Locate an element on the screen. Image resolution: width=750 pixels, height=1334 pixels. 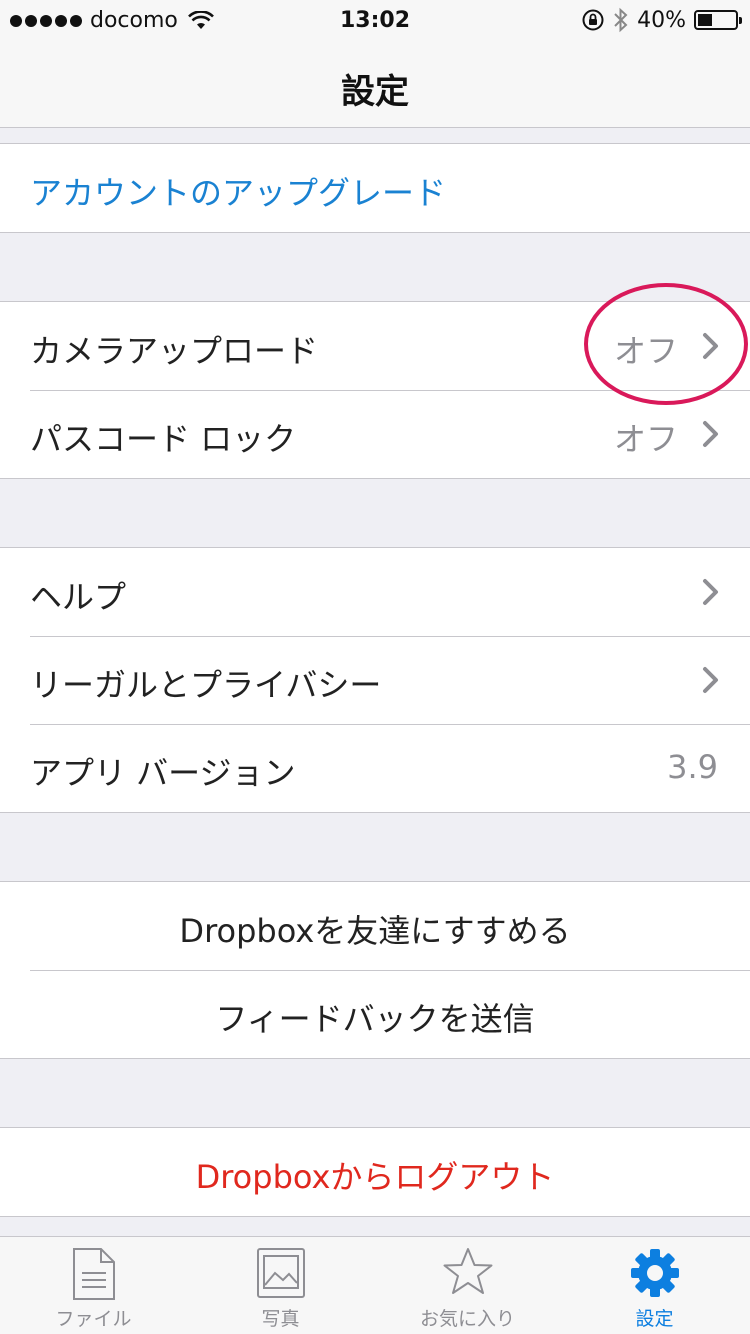
tab-settings: 設定 is located at coordinates (654, 1285).